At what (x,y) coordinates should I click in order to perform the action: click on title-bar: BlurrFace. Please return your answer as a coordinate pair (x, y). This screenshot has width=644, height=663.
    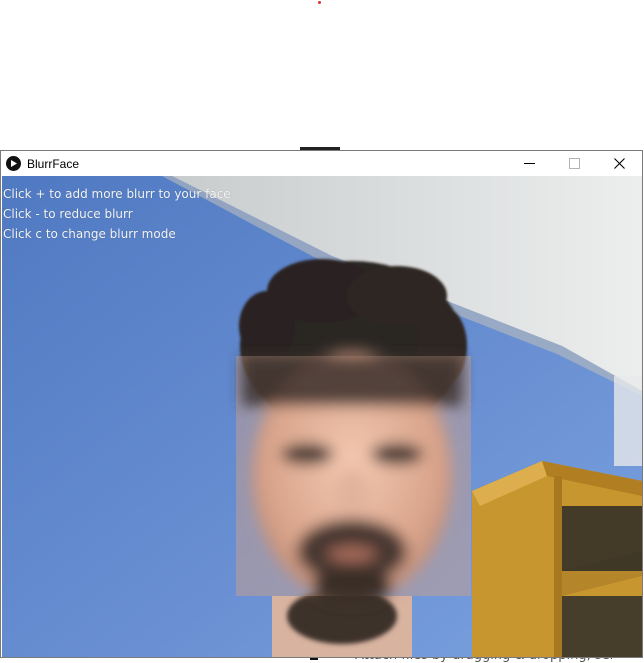
    Looking at the image, I should click on (321, 163).